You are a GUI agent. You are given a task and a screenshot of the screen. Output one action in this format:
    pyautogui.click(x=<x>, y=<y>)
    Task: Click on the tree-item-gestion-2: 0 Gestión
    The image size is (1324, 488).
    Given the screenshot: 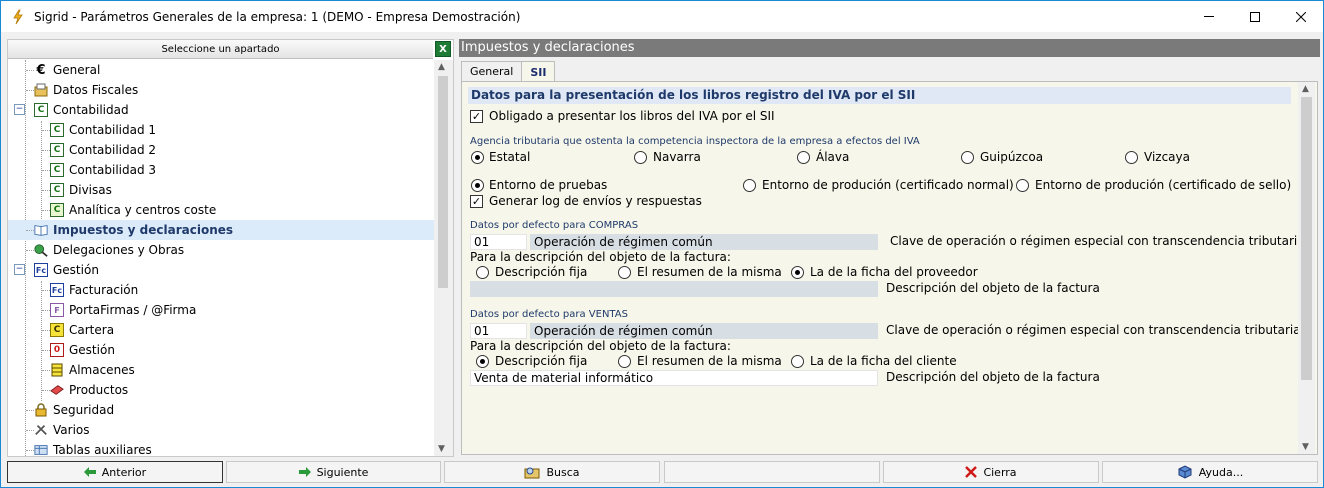 What is the action you would take?
    pyautogui.click(x=221, y=350)
    